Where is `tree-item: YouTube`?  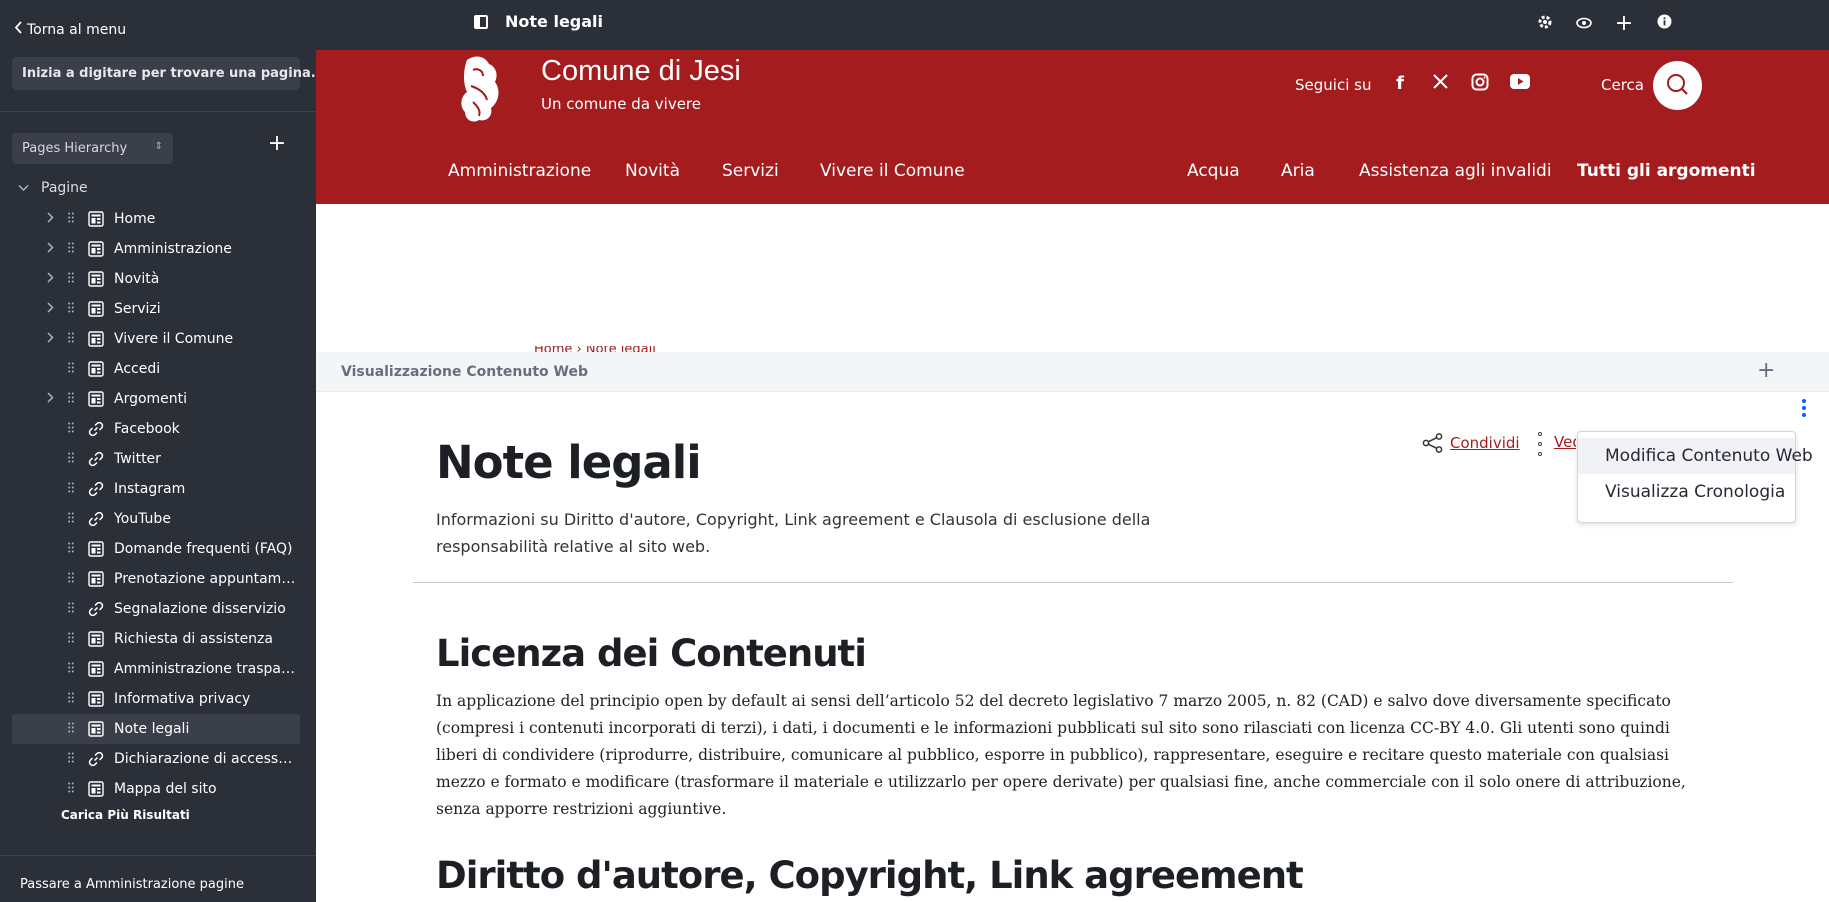 tree-item: YouTube is located at coordinates (156, 519).